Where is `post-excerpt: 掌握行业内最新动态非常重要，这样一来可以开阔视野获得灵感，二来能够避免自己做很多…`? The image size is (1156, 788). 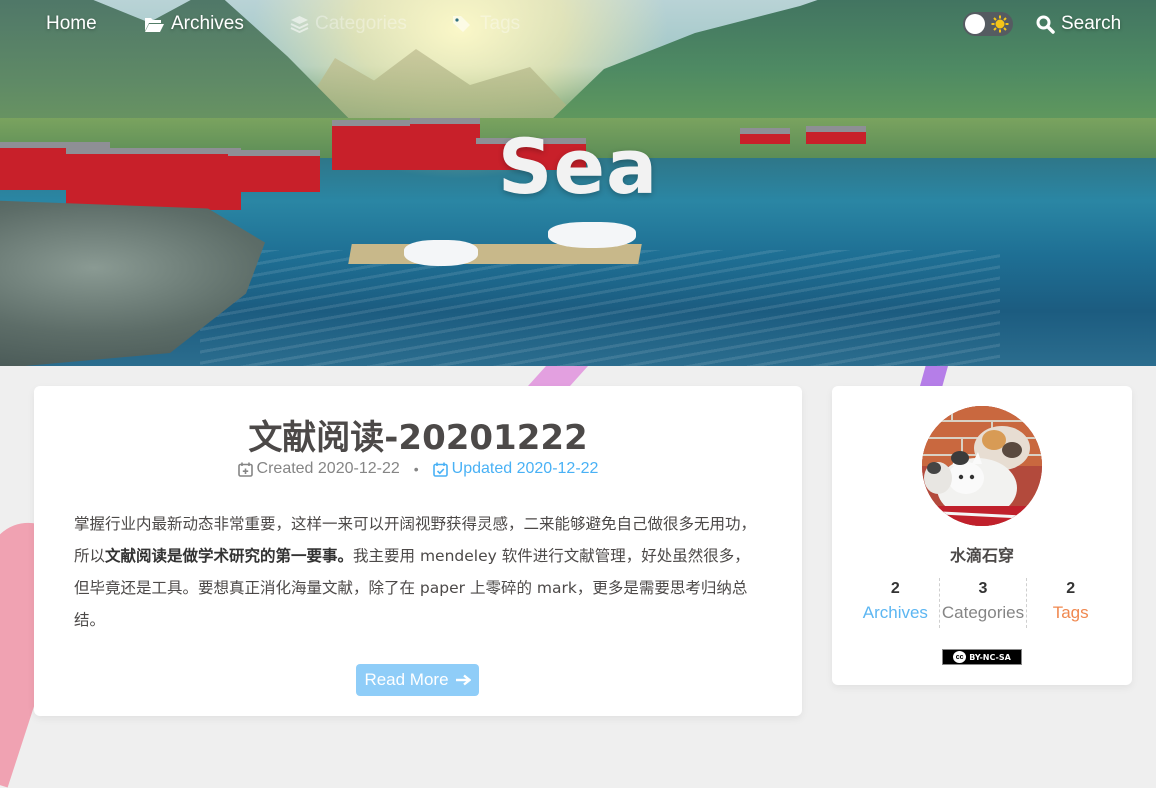 post-excerpt: 掌握行业内最新动态非常重要，这样一来可以开阔视野获得灵感，二来能够避免自己做很多… is located at coordinates (419, 572).